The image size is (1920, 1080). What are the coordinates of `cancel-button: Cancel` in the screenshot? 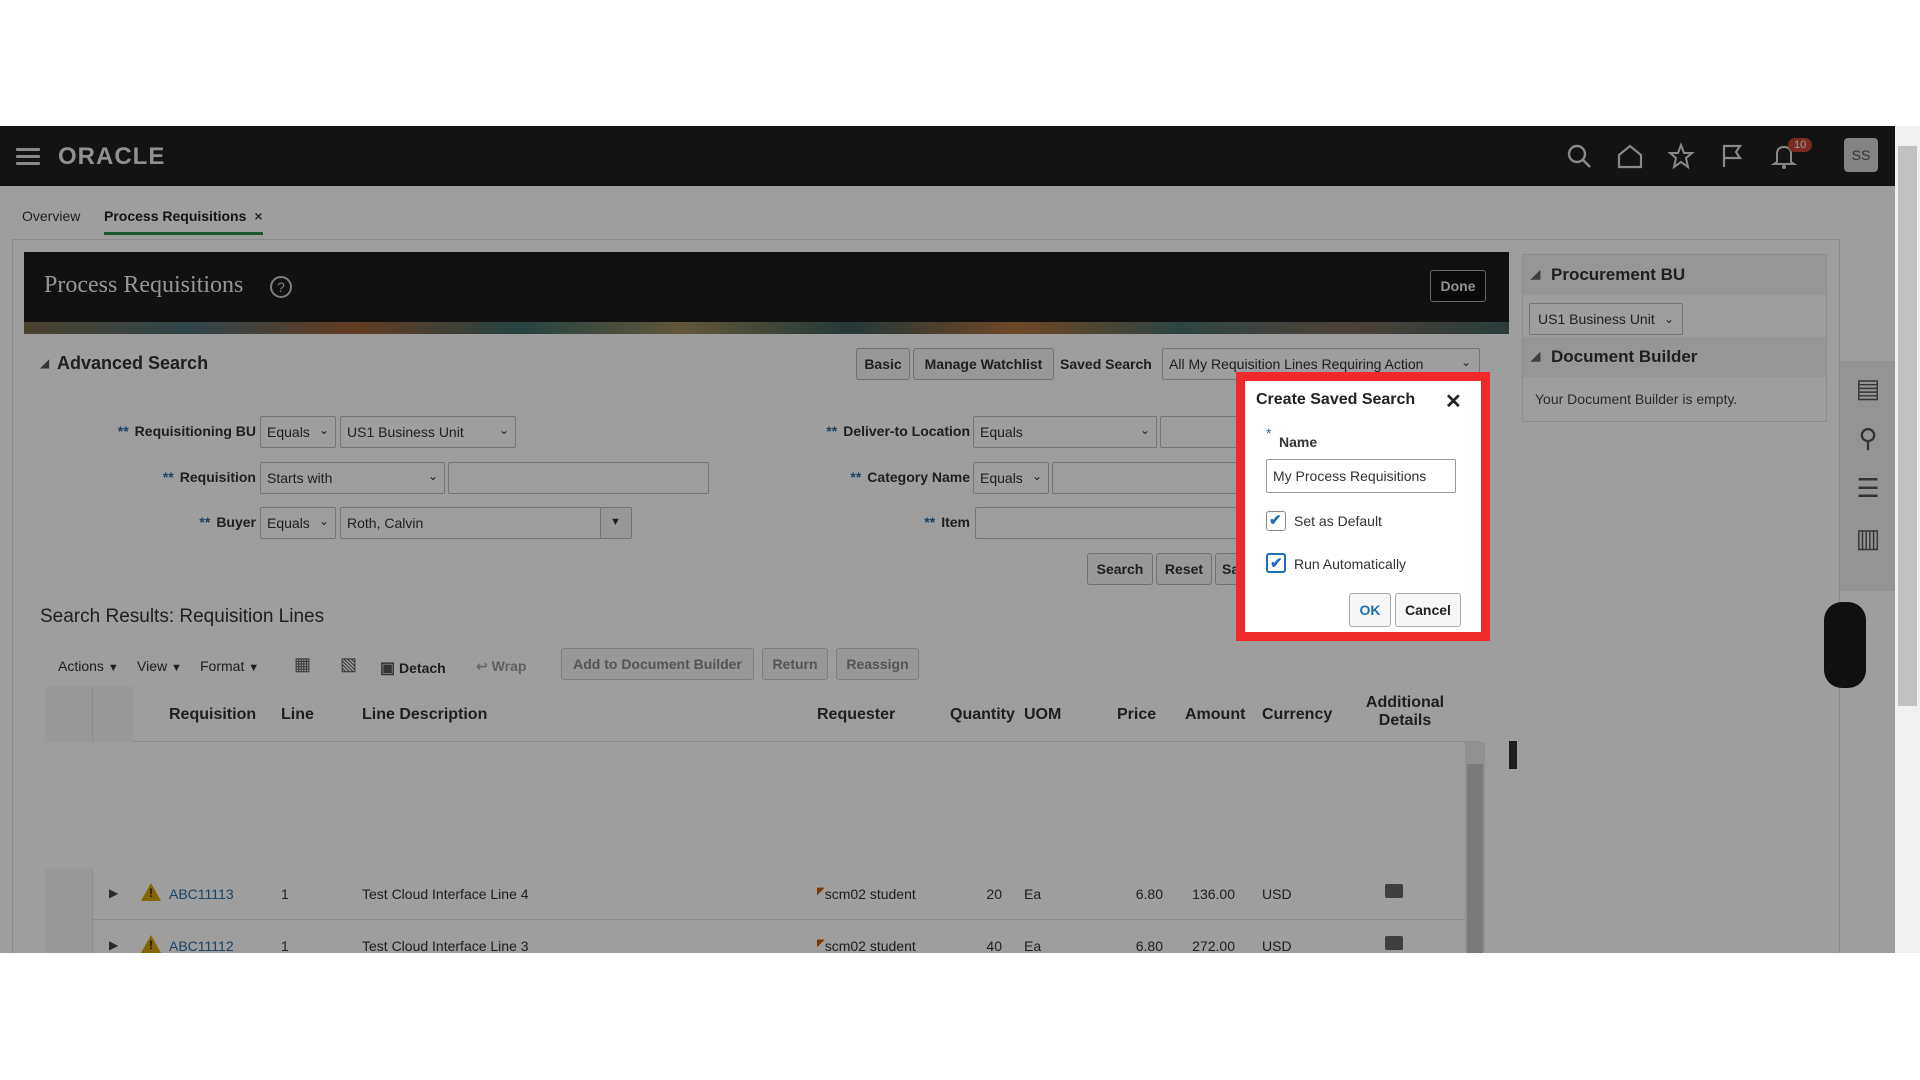 It's located at (1428, 610).